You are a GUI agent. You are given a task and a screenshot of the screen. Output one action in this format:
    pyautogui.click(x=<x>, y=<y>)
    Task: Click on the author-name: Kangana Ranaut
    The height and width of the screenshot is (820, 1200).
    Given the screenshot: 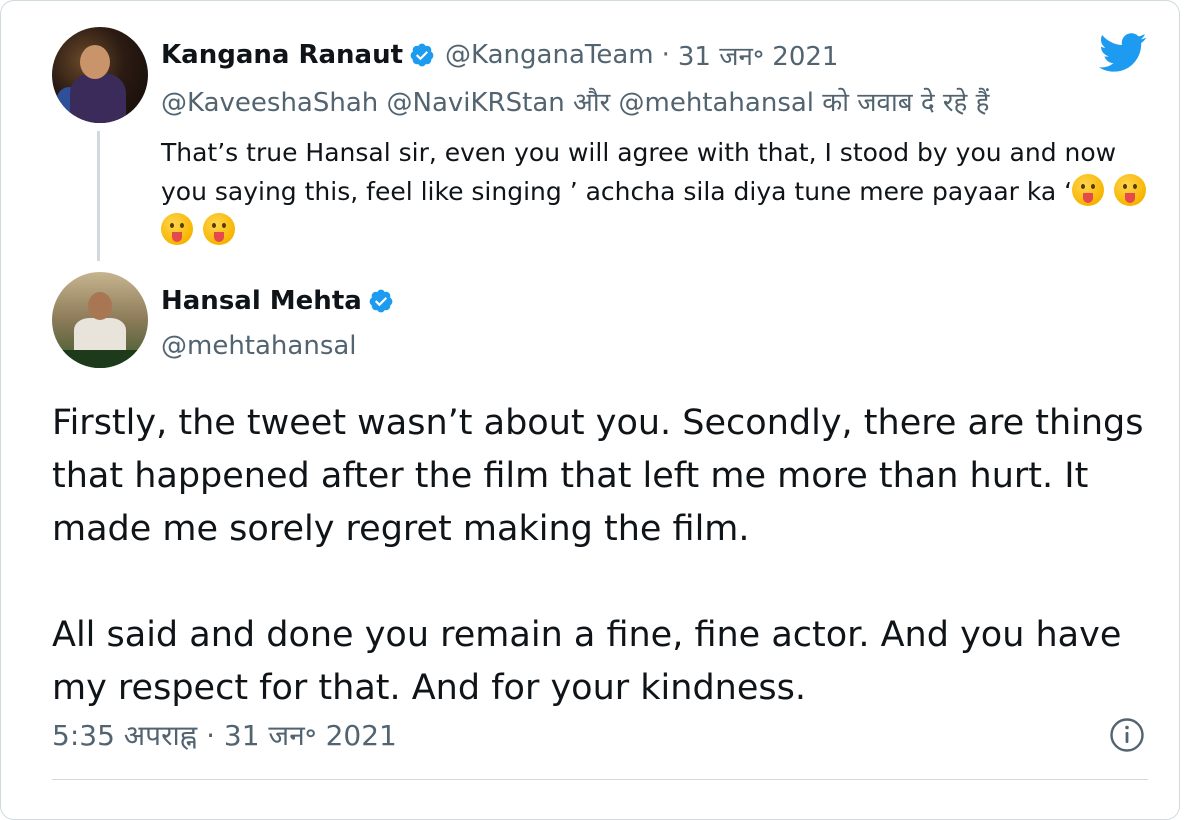 What is the action you would take?
    pyautogui.click(x=282, y=55)
    